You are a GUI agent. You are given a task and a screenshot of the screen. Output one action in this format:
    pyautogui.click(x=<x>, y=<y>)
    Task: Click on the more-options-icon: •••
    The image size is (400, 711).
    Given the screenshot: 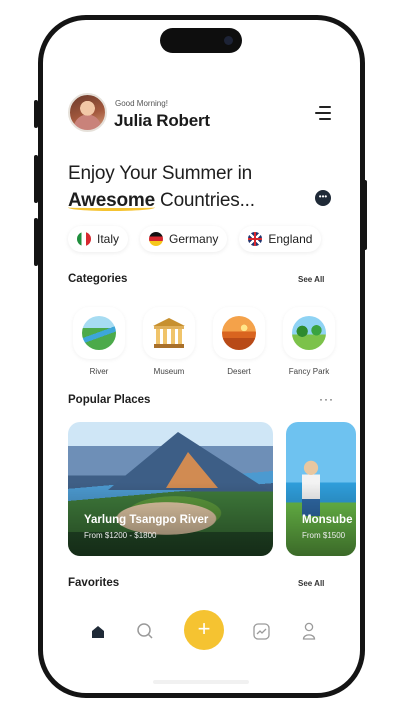 What is the action you would take?
    pyautogui.click(x=323, y=198)
    